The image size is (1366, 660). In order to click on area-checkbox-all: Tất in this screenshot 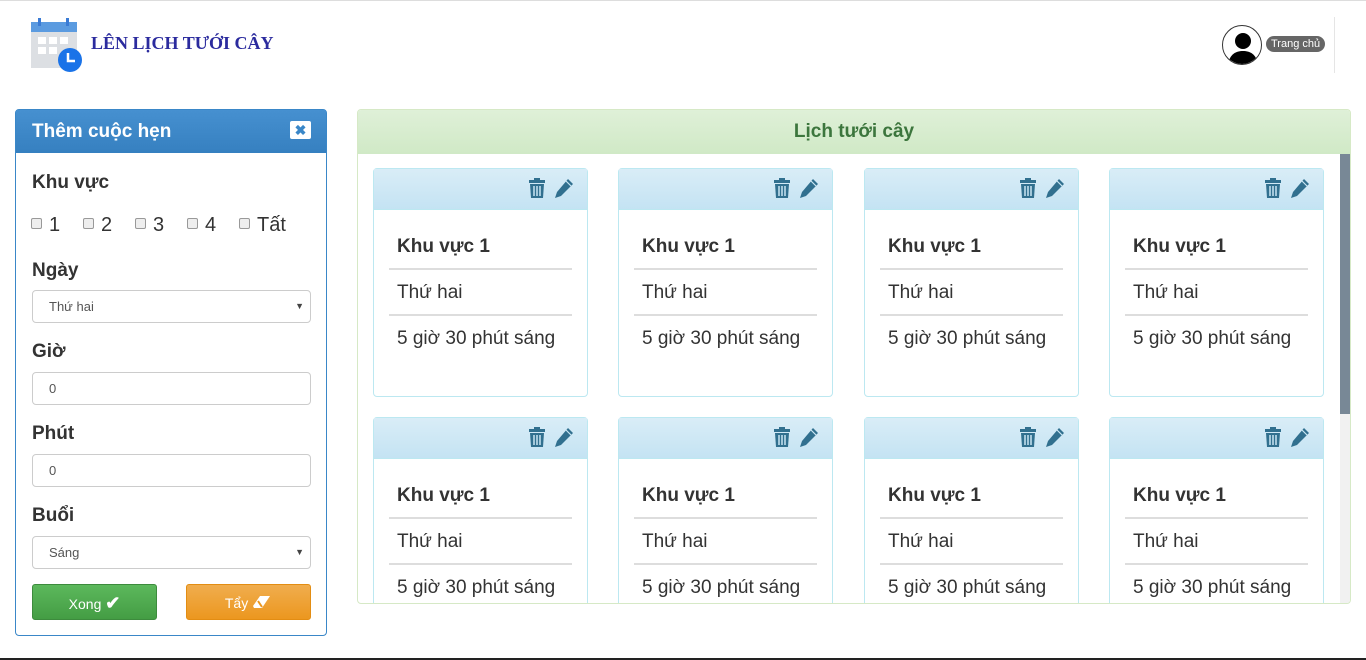, I will do `click(265, 225)`.